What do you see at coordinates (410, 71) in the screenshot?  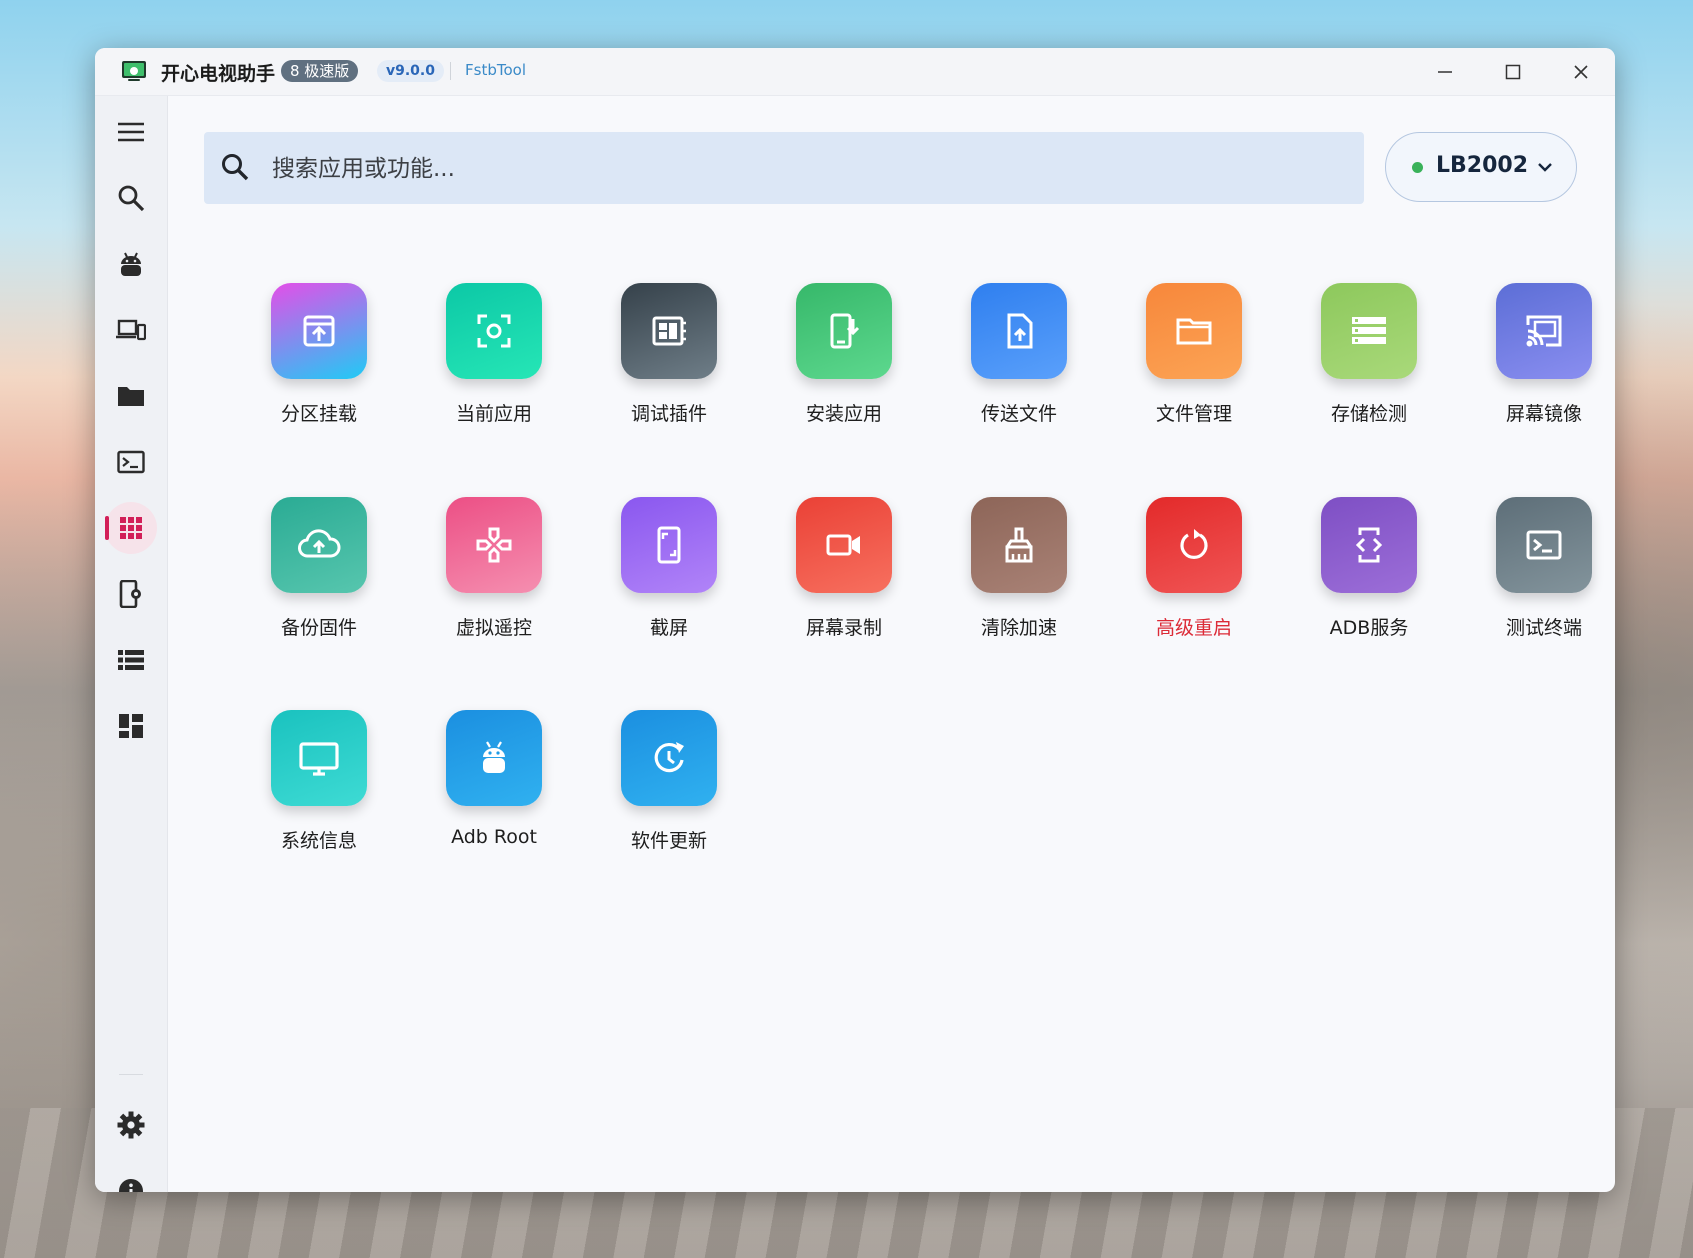 I see `version-badge: v9.0.0` at bounding box center [410, 71].